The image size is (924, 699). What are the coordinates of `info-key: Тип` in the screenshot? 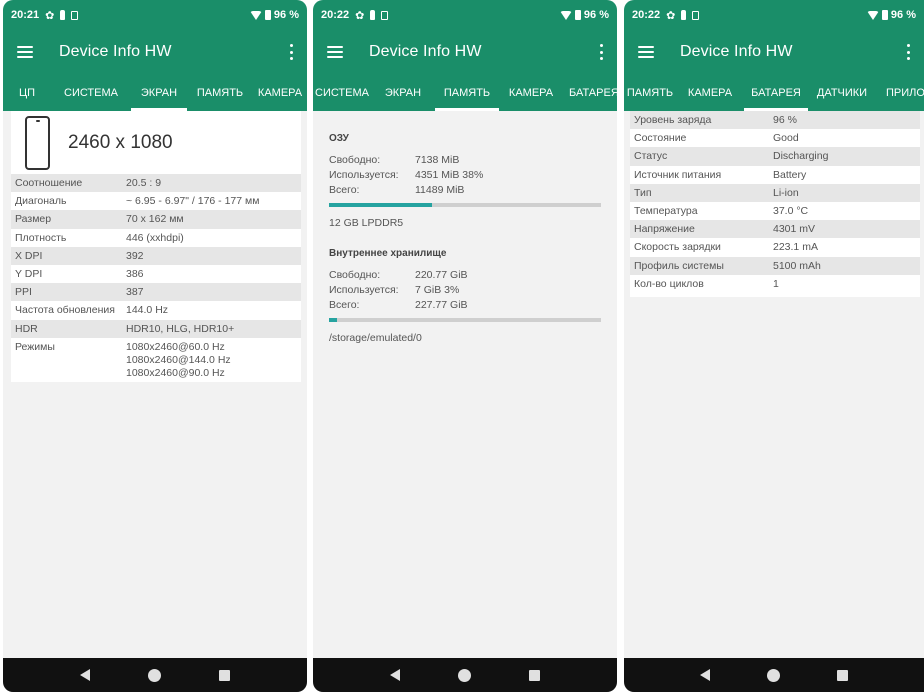 It's located at (643, 192).